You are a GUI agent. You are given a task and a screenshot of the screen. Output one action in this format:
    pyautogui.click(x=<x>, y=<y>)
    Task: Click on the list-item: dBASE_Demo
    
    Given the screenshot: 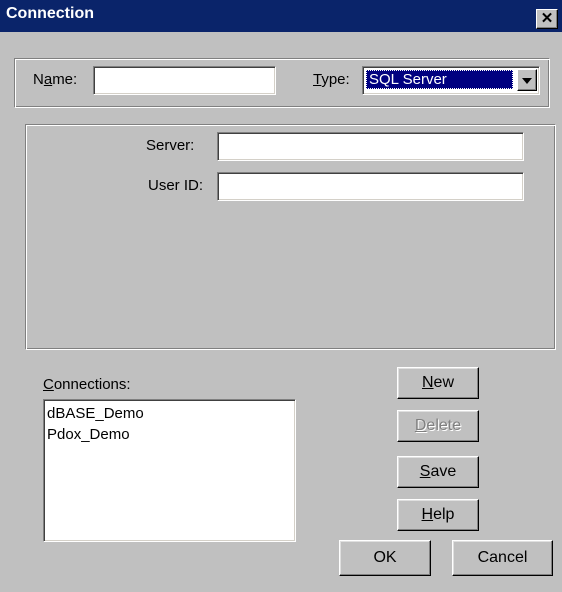 What is the action you would take?
    pyautogui.click(x=169, y=413)
    